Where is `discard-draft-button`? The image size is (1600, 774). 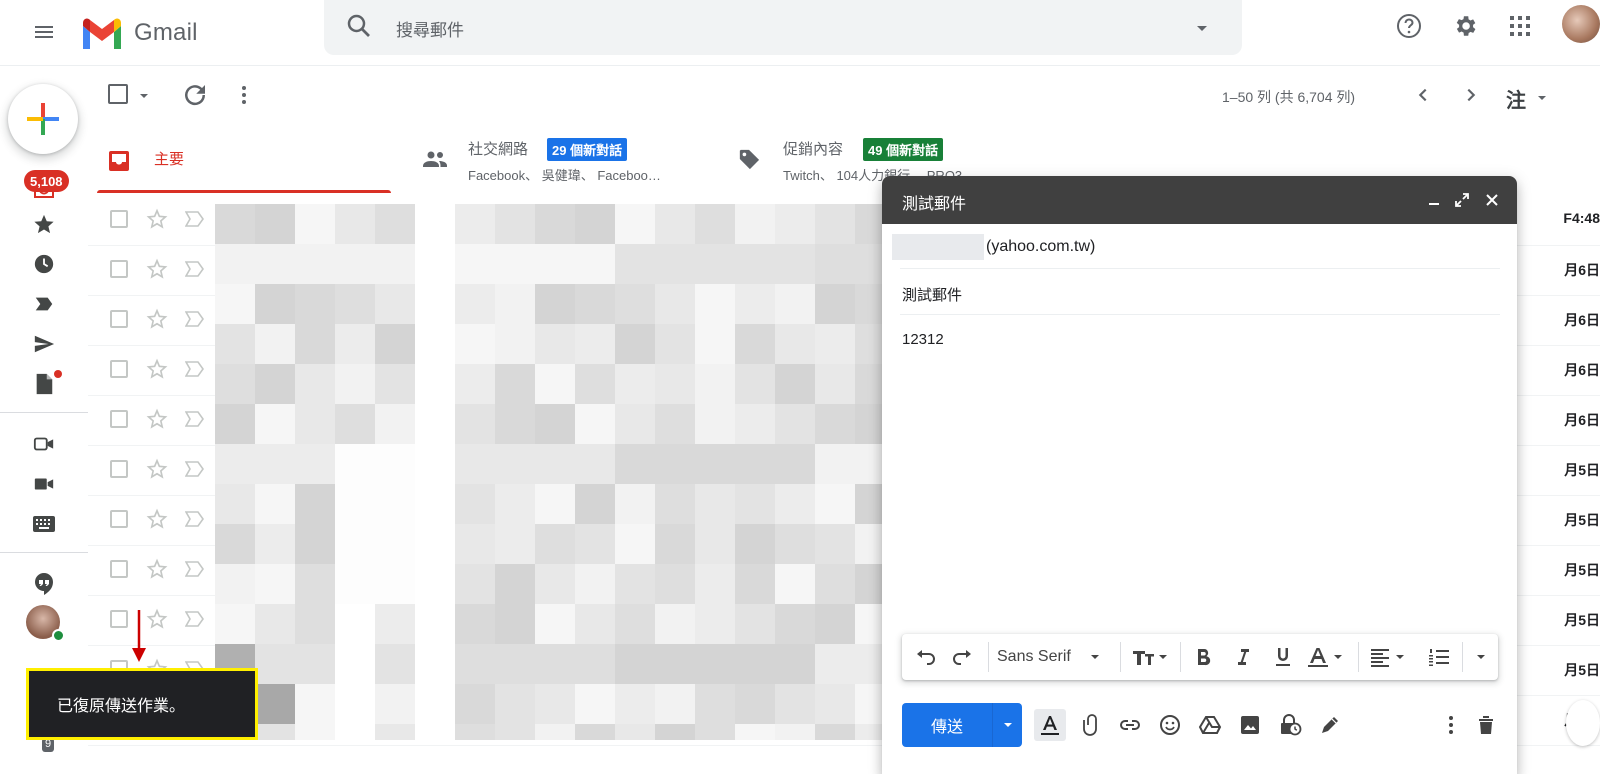 discard-draft-button is located at coordinates (1486, 725).